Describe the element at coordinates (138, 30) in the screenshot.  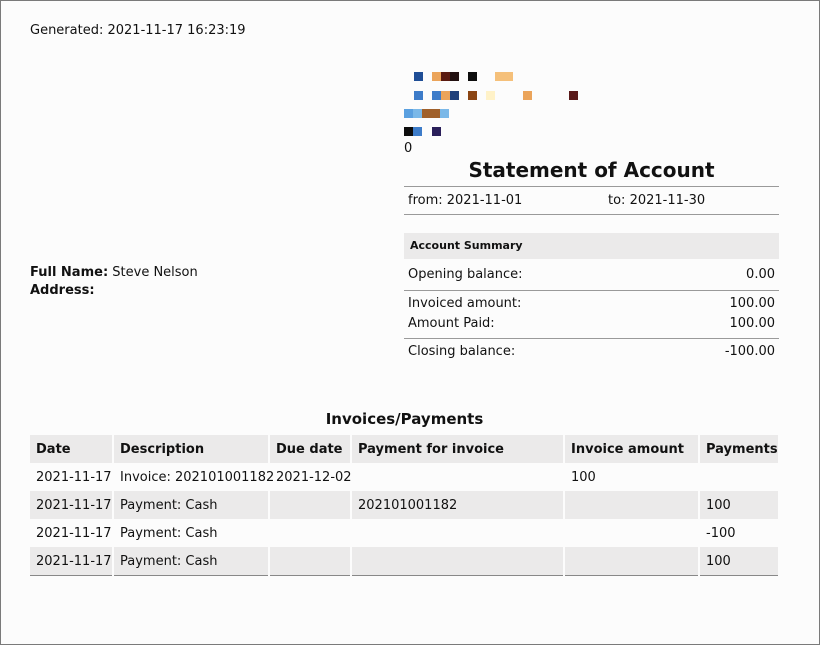
I see `generated-timestamp: Generated: 2021-11-17 16:23:19` at that location.